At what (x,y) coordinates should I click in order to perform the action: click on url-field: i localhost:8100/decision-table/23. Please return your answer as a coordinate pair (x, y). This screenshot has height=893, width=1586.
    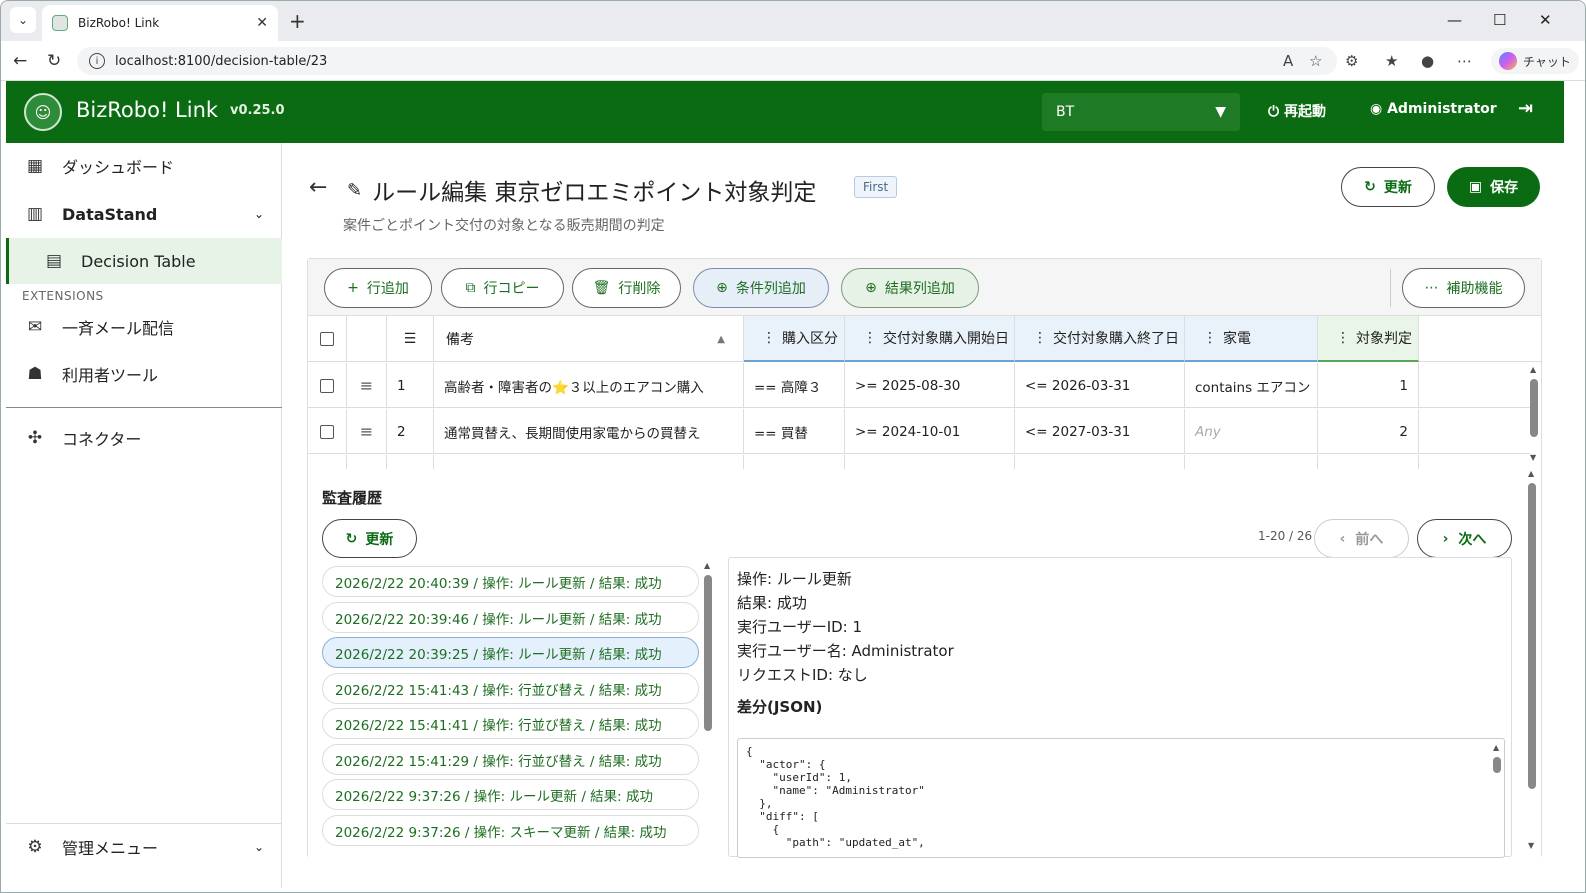
    Looking at the image, I should click on (707, 61).